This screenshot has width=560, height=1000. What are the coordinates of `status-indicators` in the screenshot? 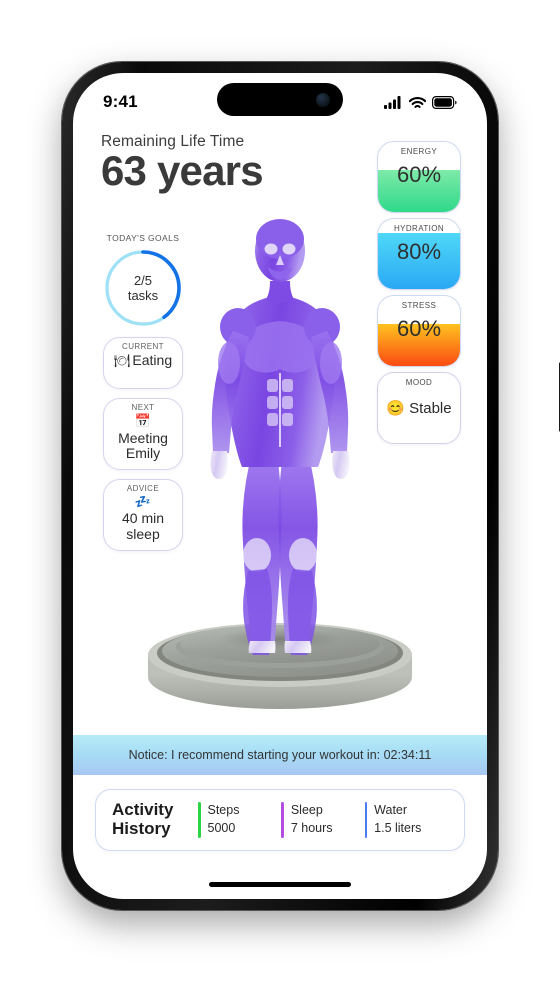 It's located at (420, 102).